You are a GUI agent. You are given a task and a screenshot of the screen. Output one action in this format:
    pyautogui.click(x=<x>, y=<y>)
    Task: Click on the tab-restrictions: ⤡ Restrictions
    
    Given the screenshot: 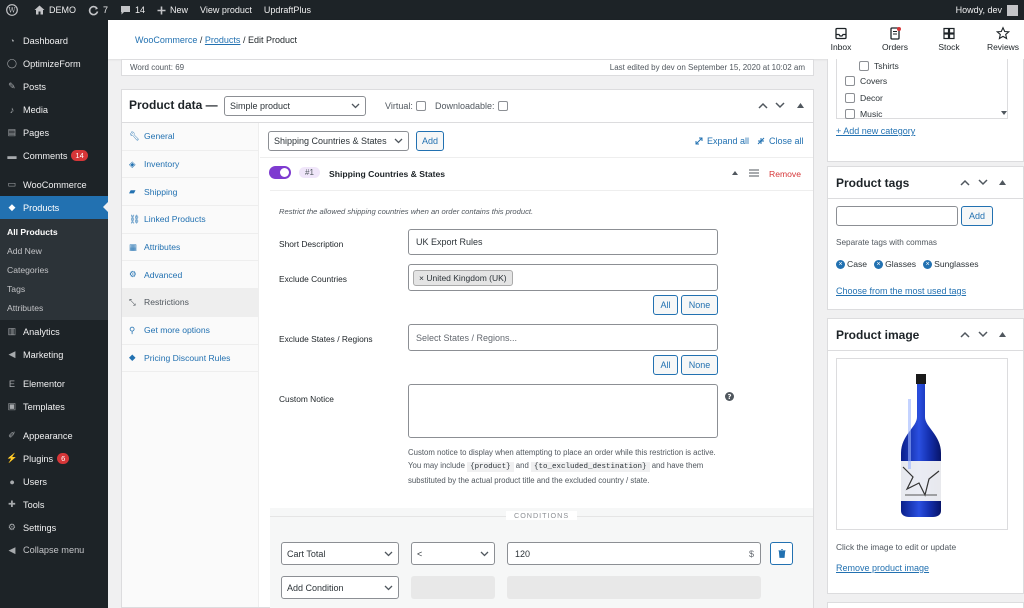 What is the action you would take?
    pyautogui.click(x=190, y=303)
    